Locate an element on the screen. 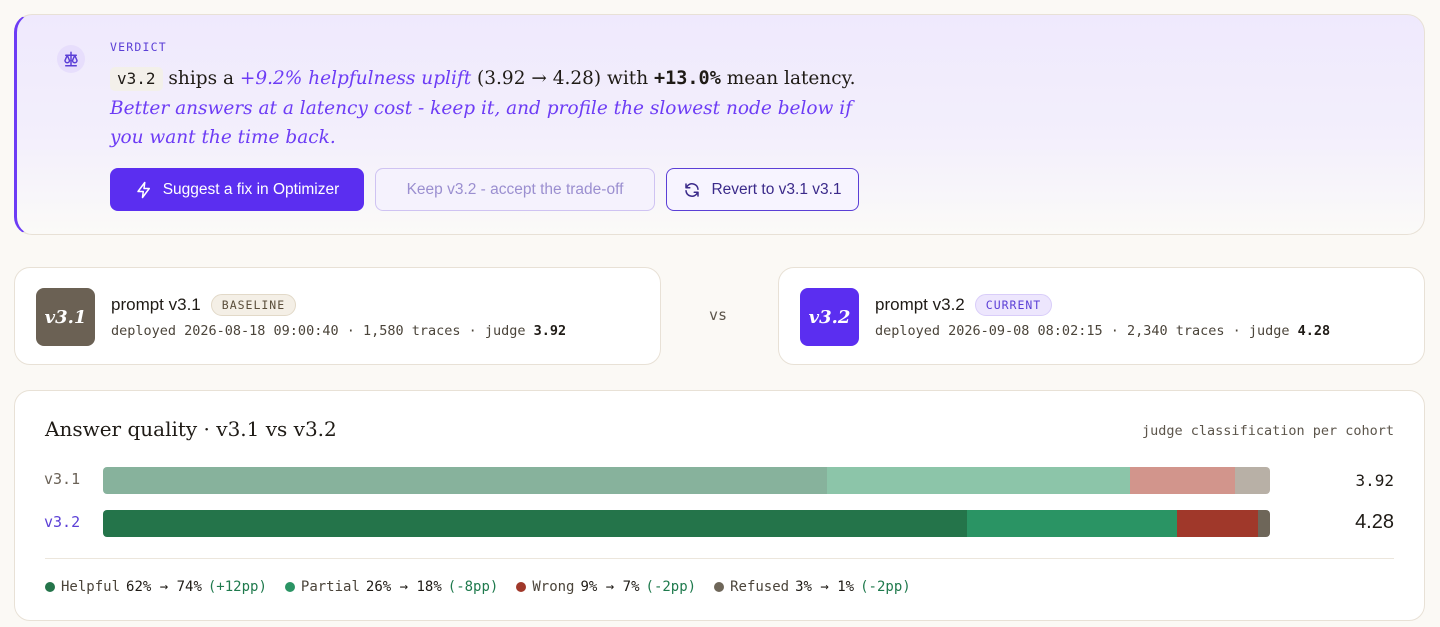  legend-name: Refused is located at coordinates (760, 587).